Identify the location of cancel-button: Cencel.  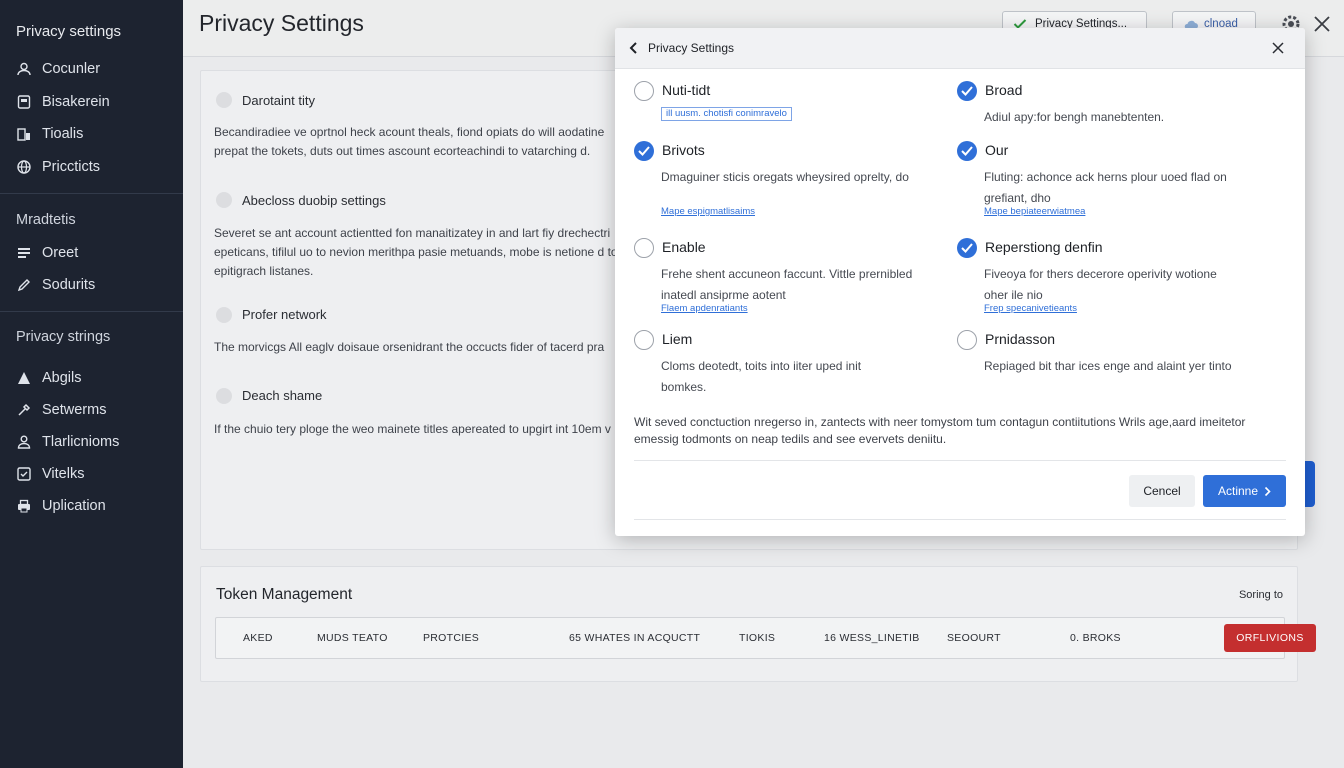
(1162, 491).